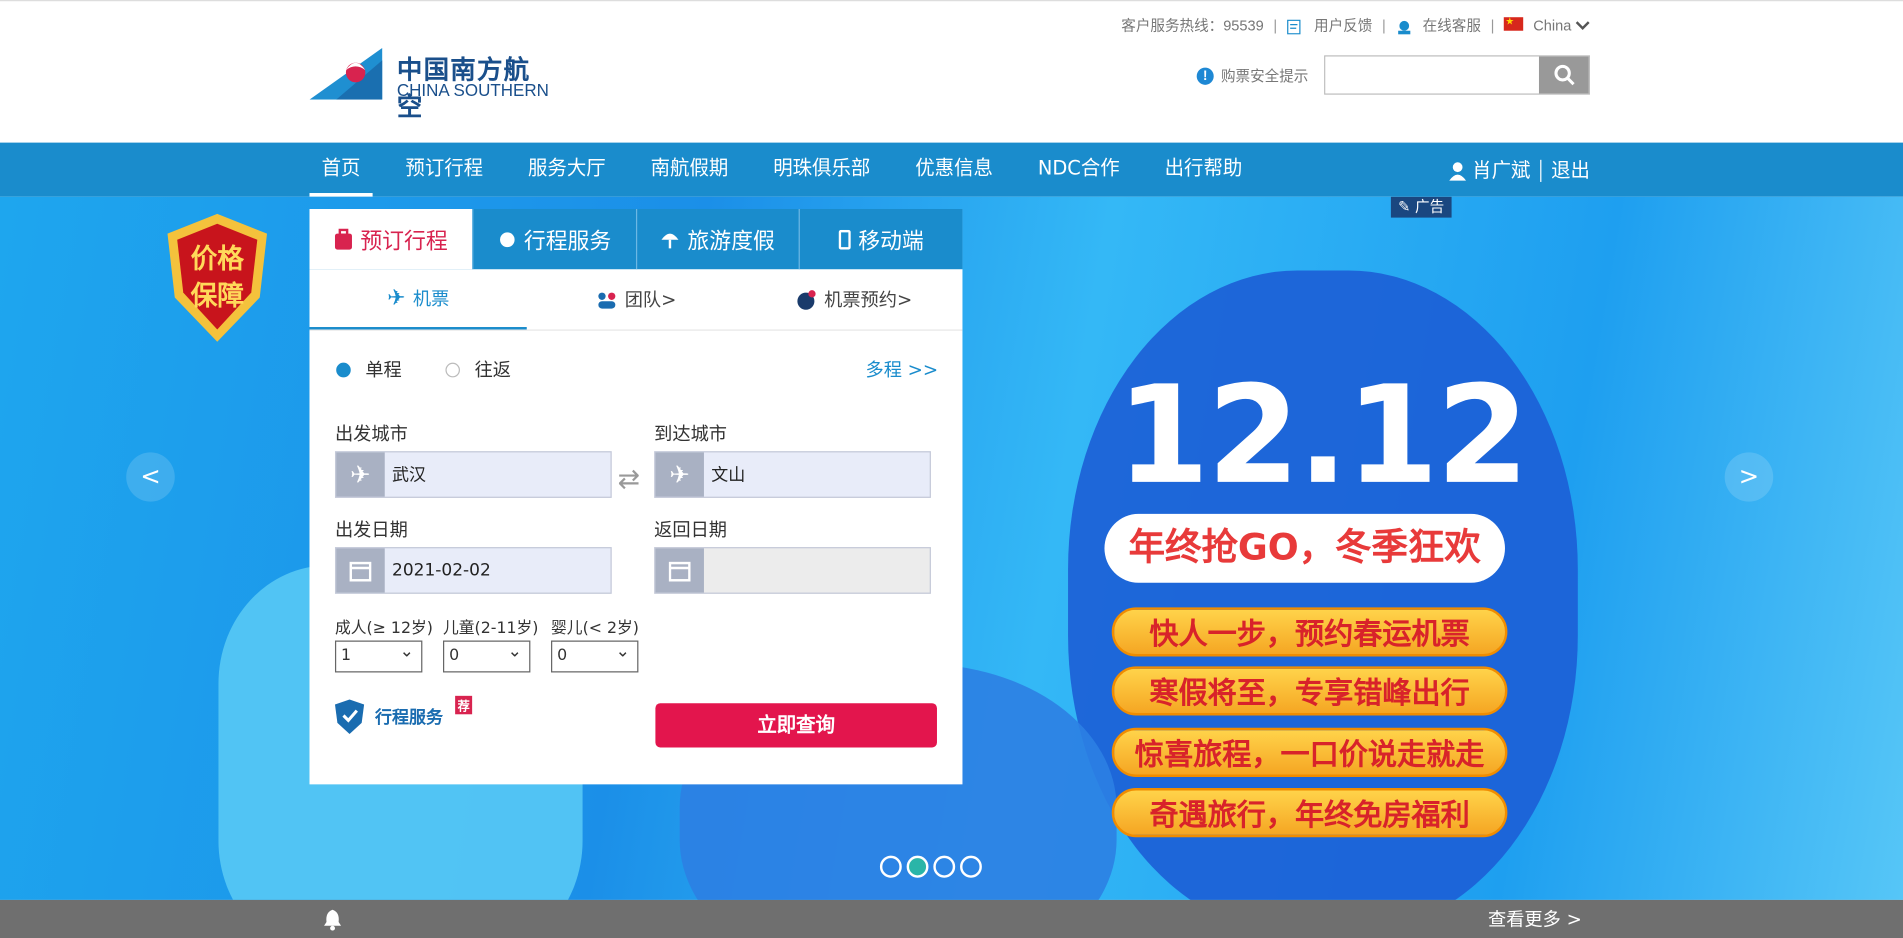 Image resolution: width=1903 pixels, height=938 pixels. What do you see at coordinates (1430, 206) in the screenshot?
I see `ad-tag-label: 广告` at bounding box center [1430, 206].